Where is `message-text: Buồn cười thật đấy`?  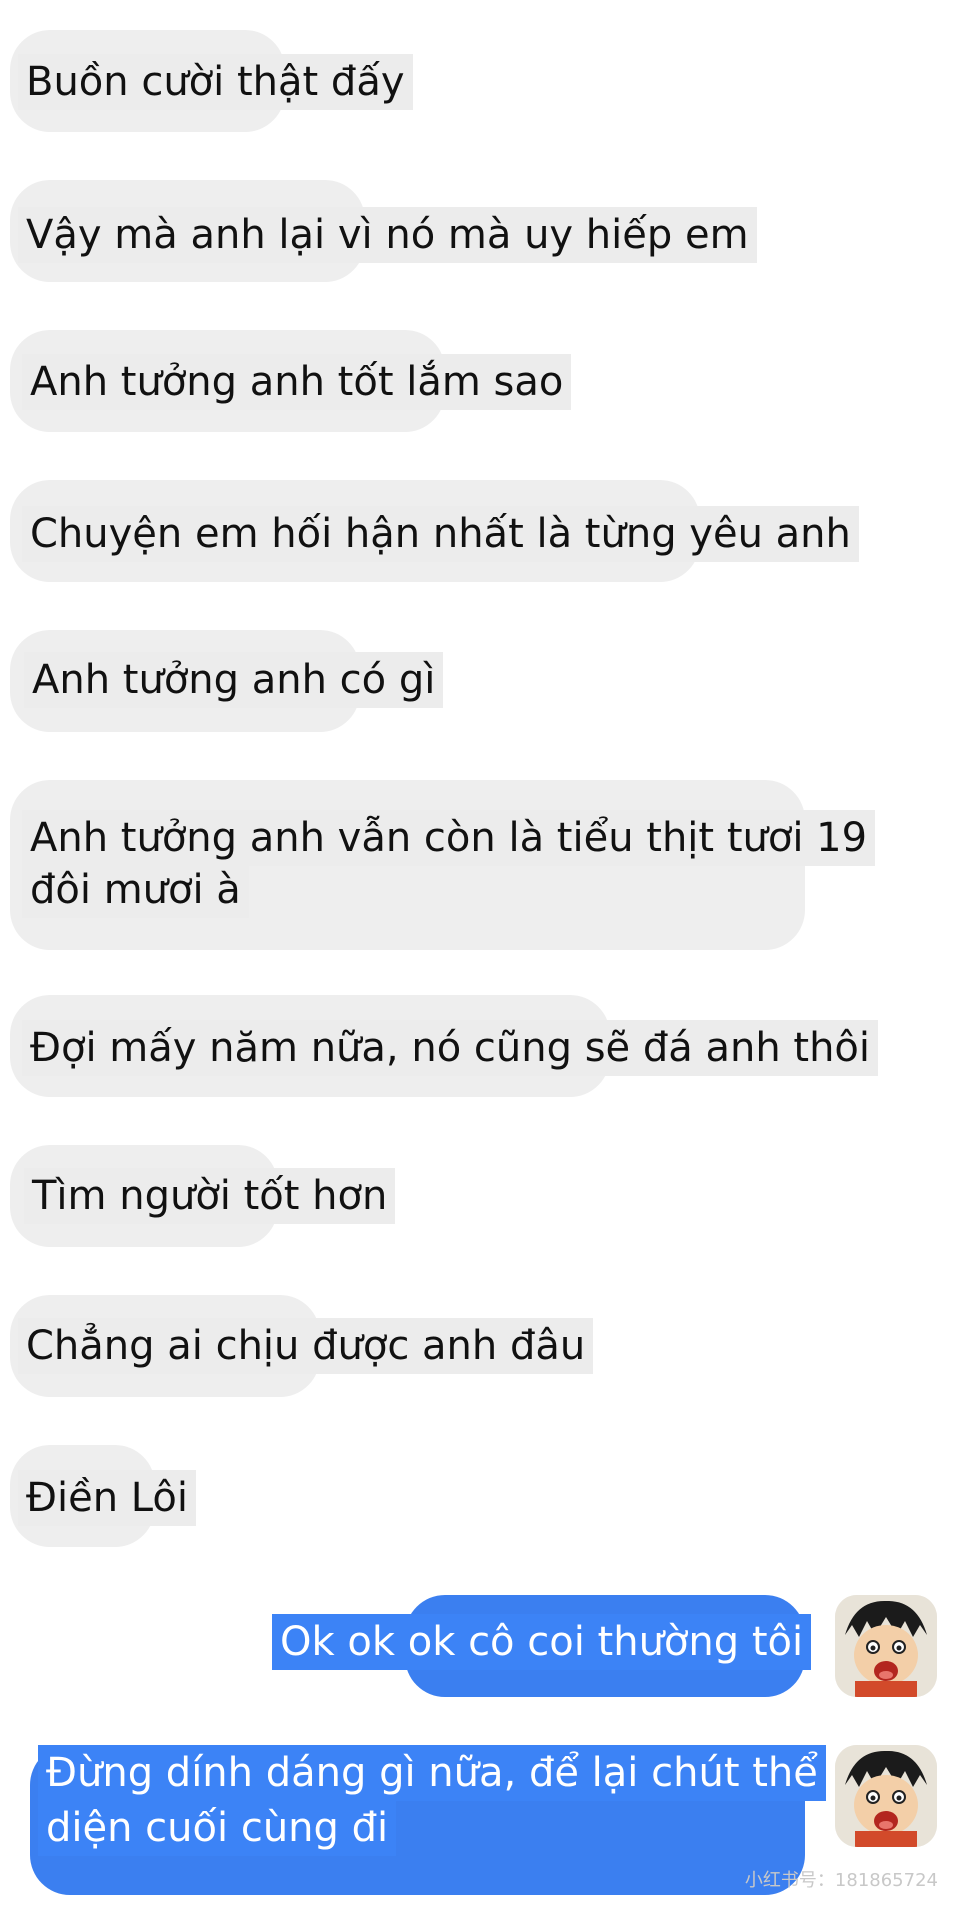
message-text: Buồn cười thật đấy is located at coordinates (215, 82).